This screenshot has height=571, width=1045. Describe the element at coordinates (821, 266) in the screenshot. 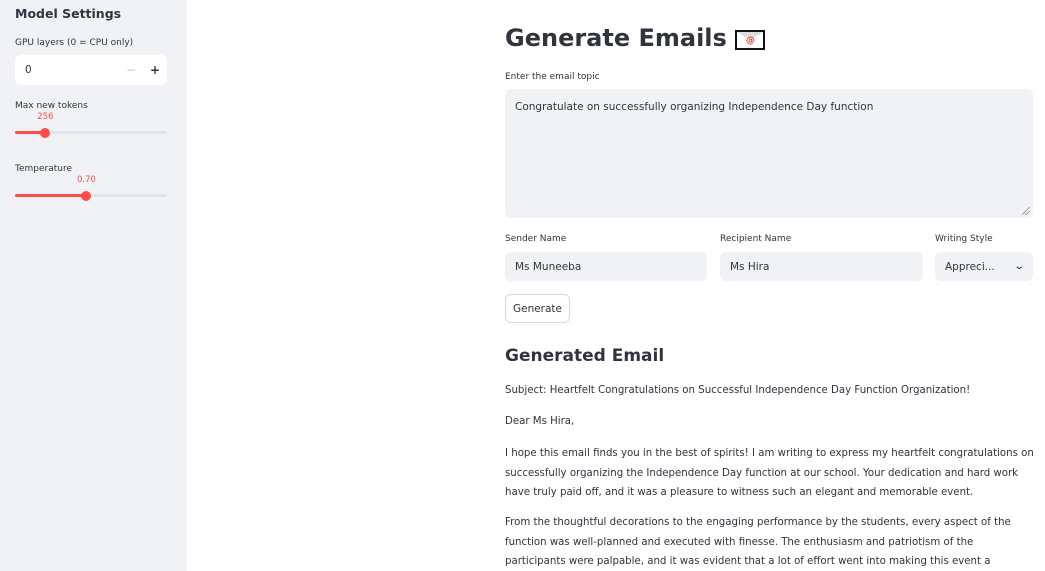

I see `recipient-input: Ms Hira` at that location.